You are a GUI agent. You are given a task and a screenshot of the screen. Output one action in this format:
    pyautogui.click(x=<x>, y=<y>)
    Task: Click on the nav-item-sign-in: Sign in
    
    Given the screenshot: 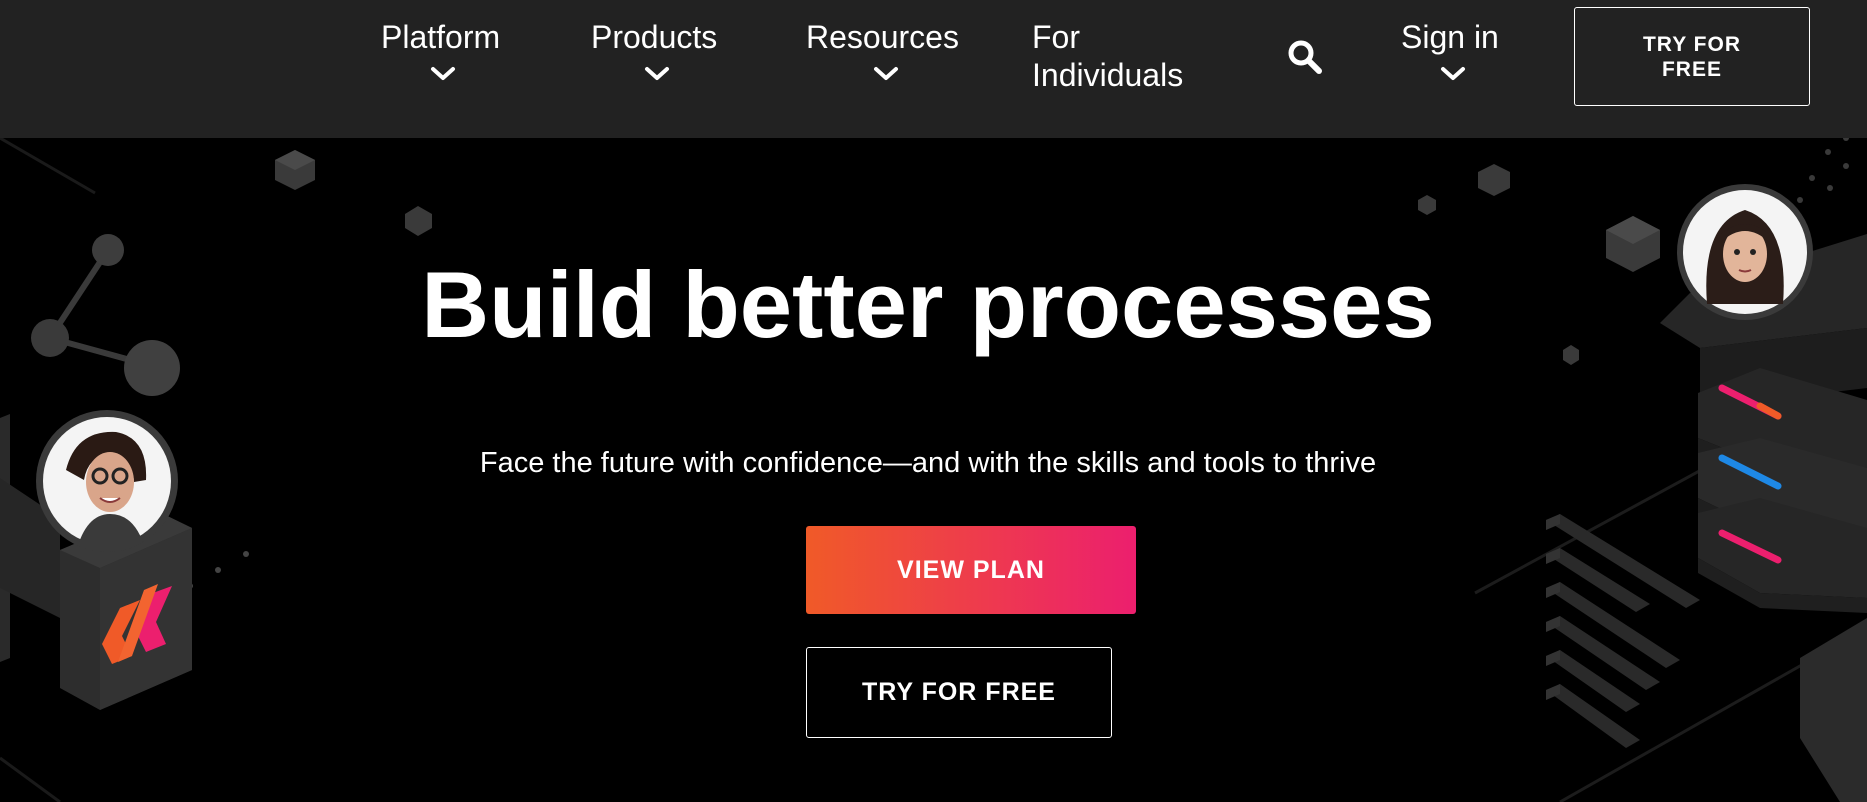 What is the action you would take?
    pyautogui.click(x=1453, y=49)
    